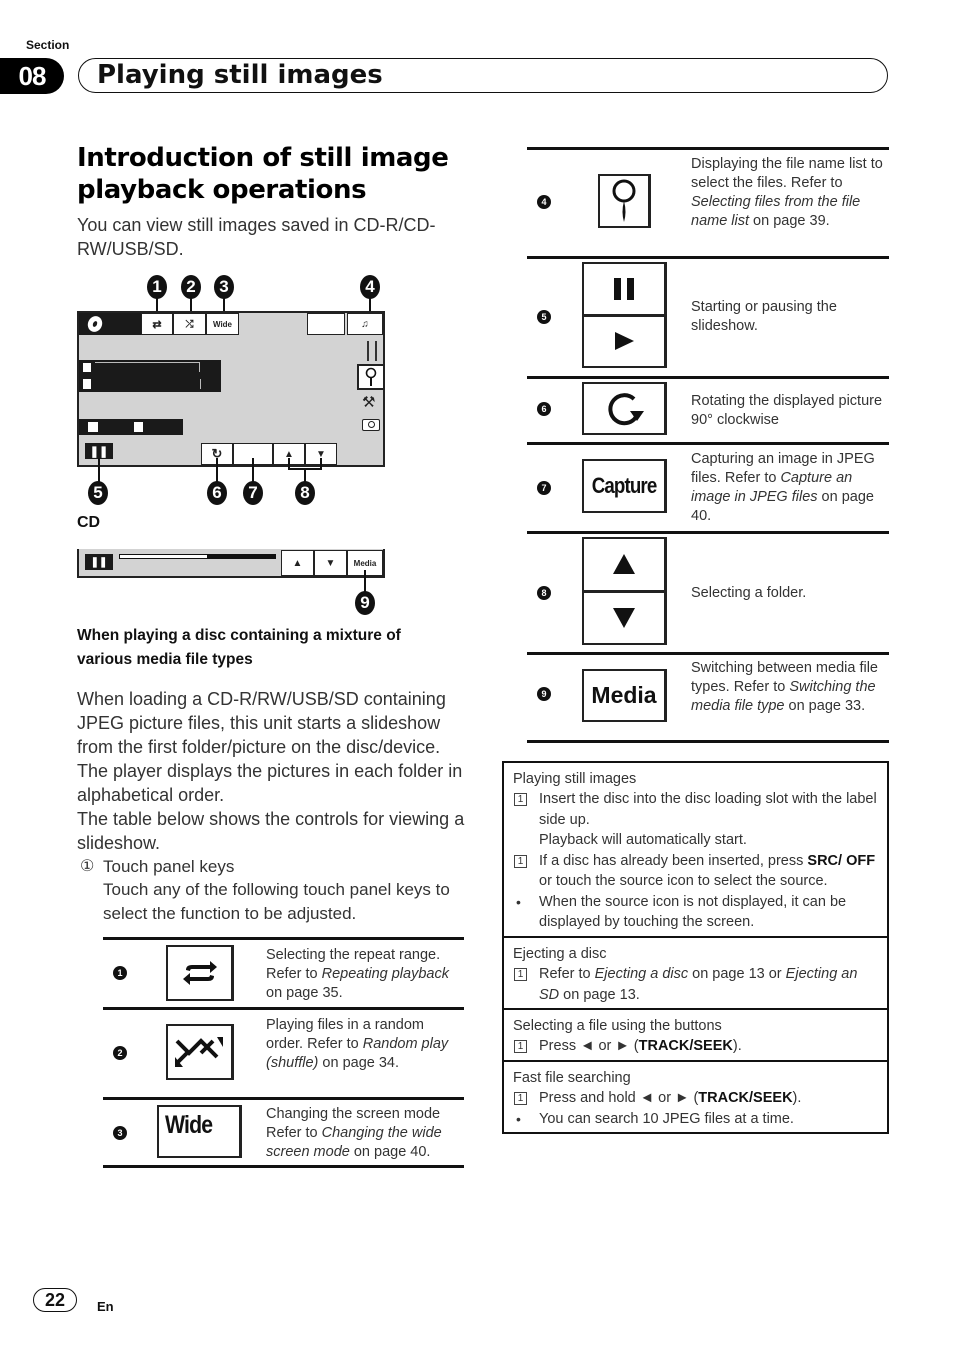 The width and height of the screenshot is (954, 1352). I want to click on callout-5: 5, so click(98, 493).